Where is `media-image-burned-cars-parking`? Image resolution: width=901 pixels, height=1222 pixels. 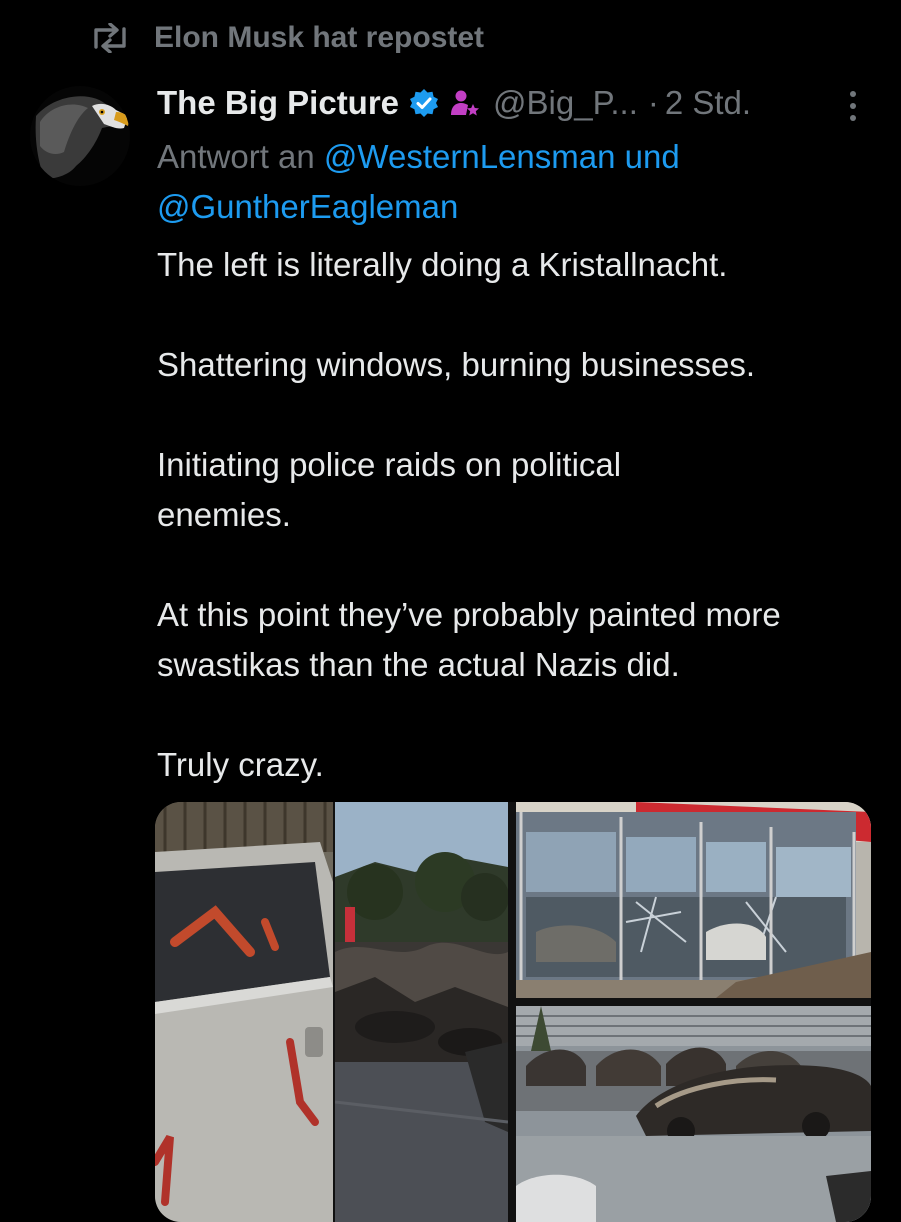
media-image-burned-cars-parking is located at coordinates (693, 1114).